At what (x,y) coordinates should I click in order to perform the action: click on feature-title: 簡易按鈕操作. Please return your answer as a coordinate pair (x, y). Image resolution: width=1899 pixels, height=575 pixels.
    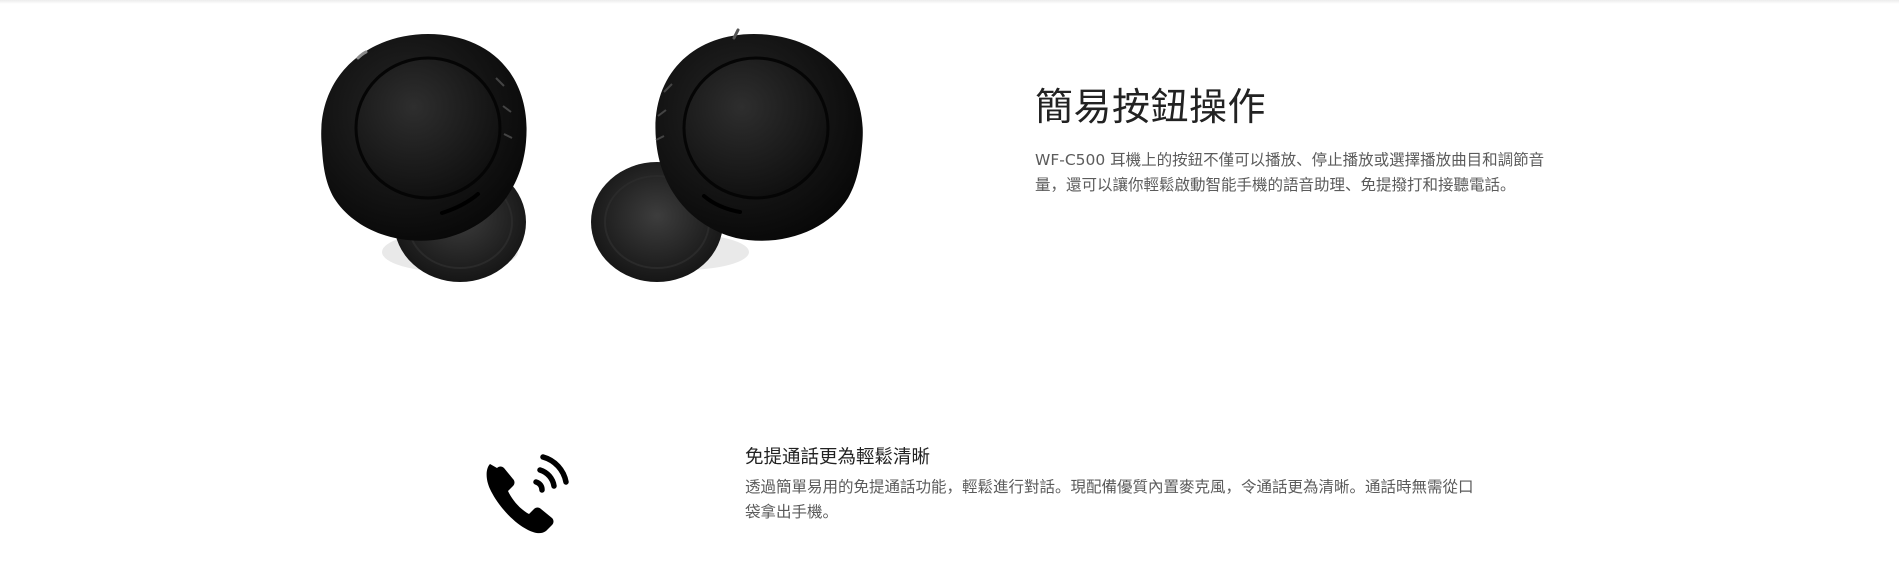
    Looking at the image, I should click on (1151, 107).